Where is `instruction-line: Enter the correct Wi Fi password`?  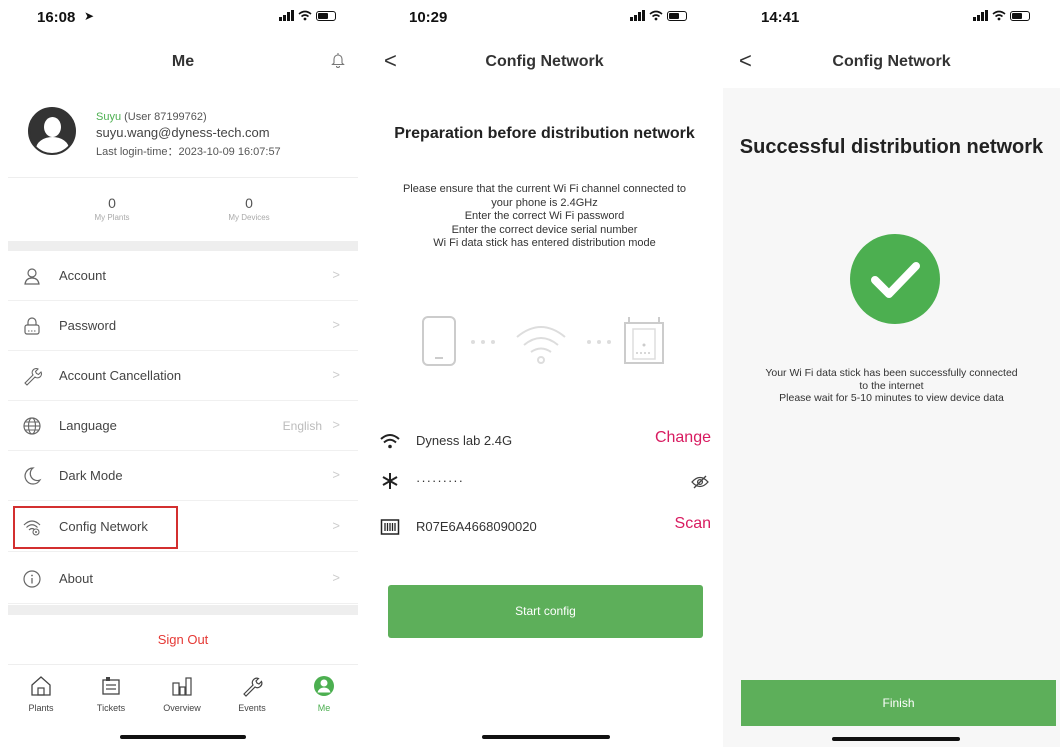 instruction-line: Enter the correct Wi Fi password is located at coordinates (544, 216).